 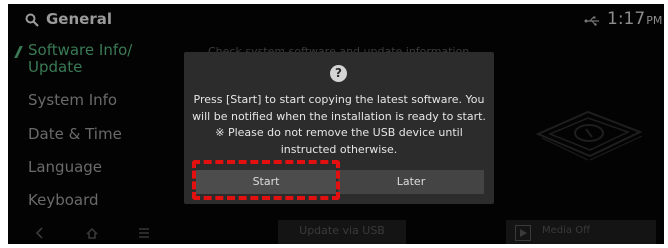 What do you see at coordinates (342, 232) in the screenshot?
I see `update-via-usb-button: Update via USB` at bounding box center [342, 232].